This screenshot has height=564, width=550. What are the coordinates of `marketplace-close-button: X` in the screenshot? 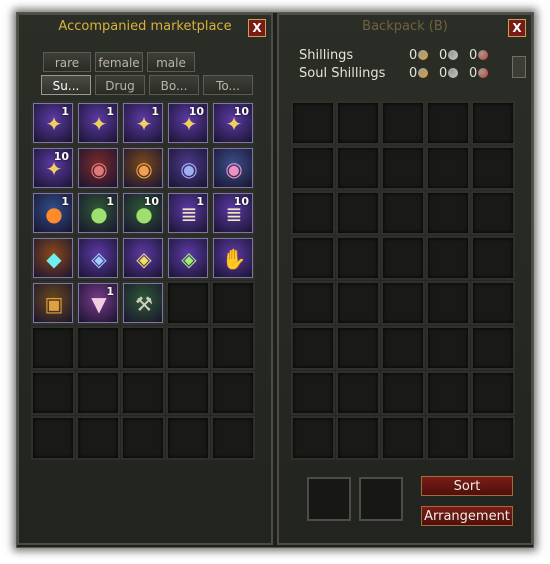 It's located at (257, 28).